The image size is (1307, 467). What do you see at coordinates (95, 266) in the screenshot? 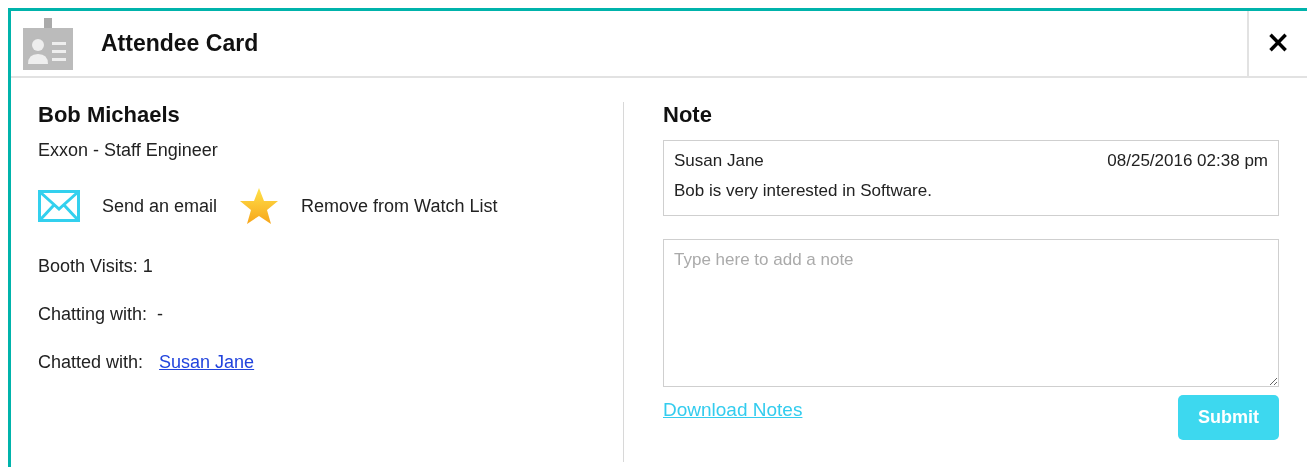
I see `detail-label: Booth Visits: 1` at bounding box center [95, 266].